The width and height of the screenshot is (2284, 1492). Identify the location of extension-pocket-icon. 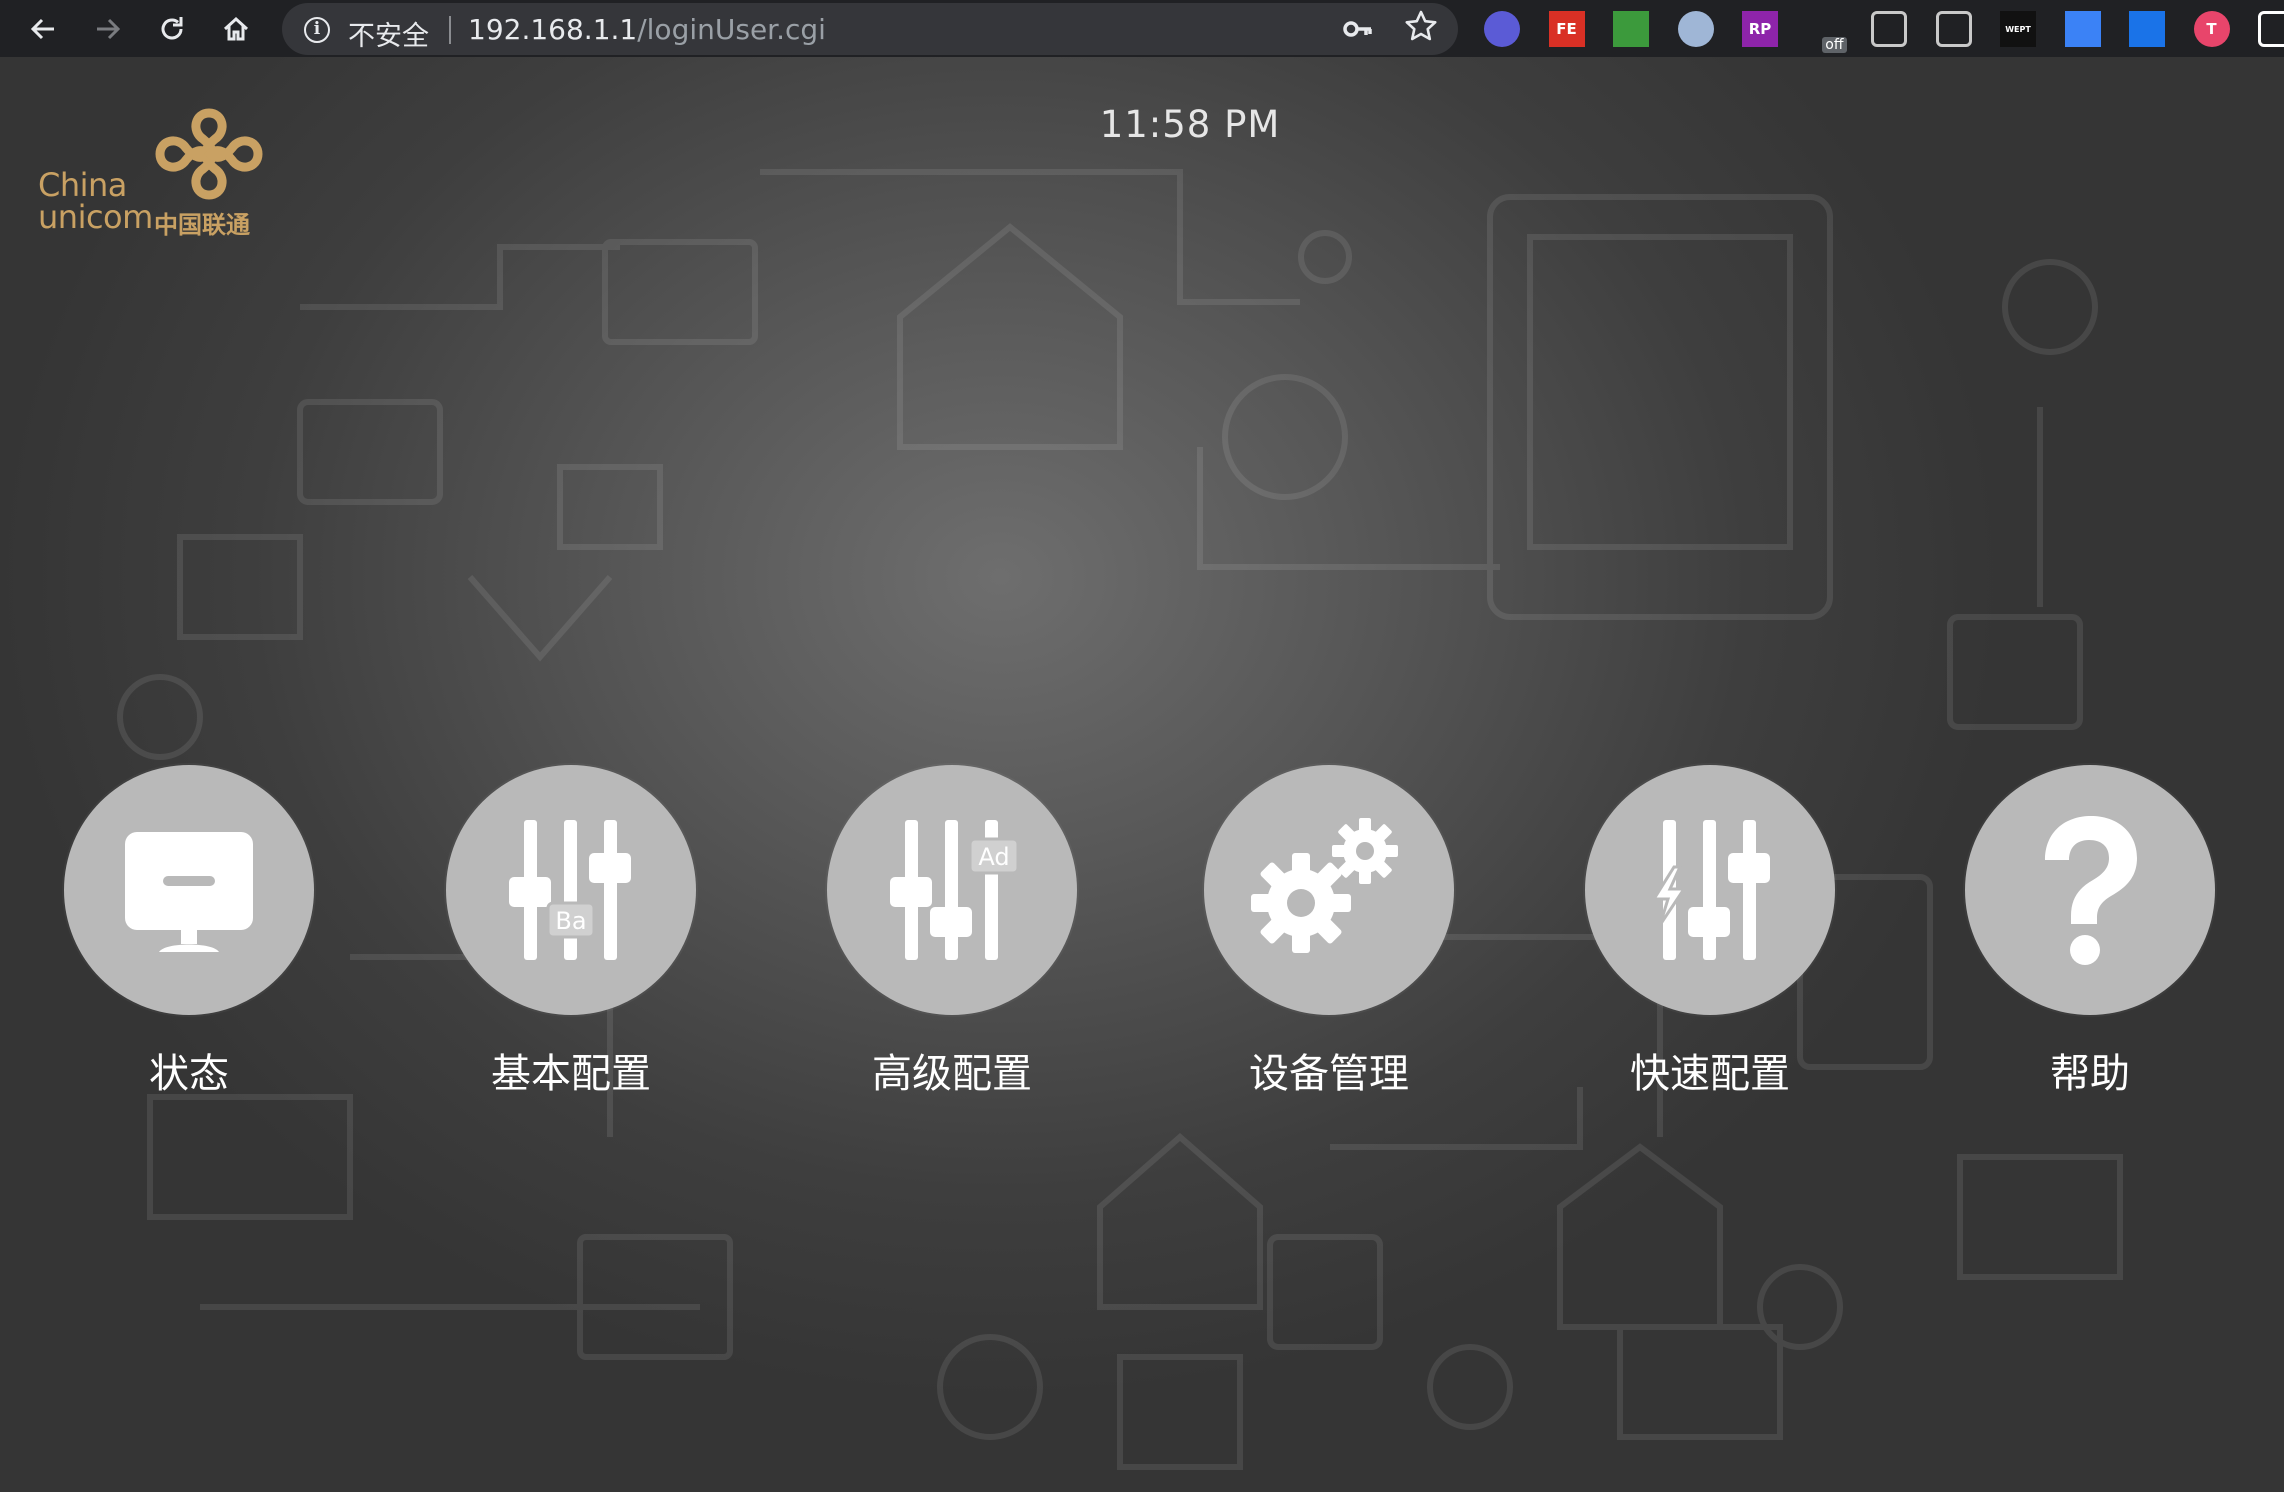
(1889, 29).